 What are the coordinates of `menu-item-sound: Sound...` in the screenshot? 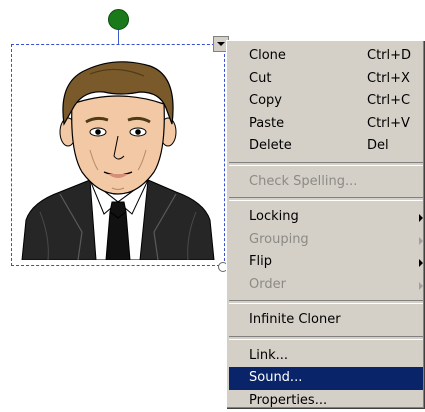 It's located at (326, 378).